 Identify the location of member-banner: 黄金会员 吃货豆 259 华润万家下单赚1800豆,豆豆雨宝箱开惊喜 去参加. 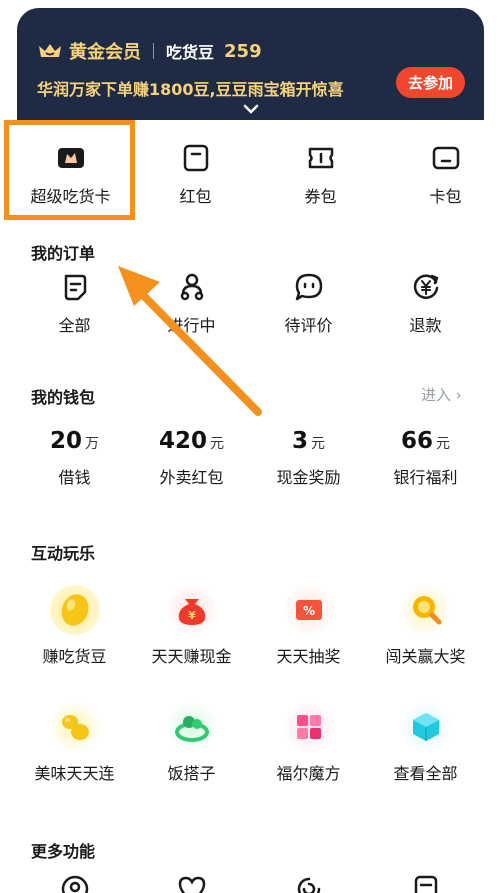
(250, 64).